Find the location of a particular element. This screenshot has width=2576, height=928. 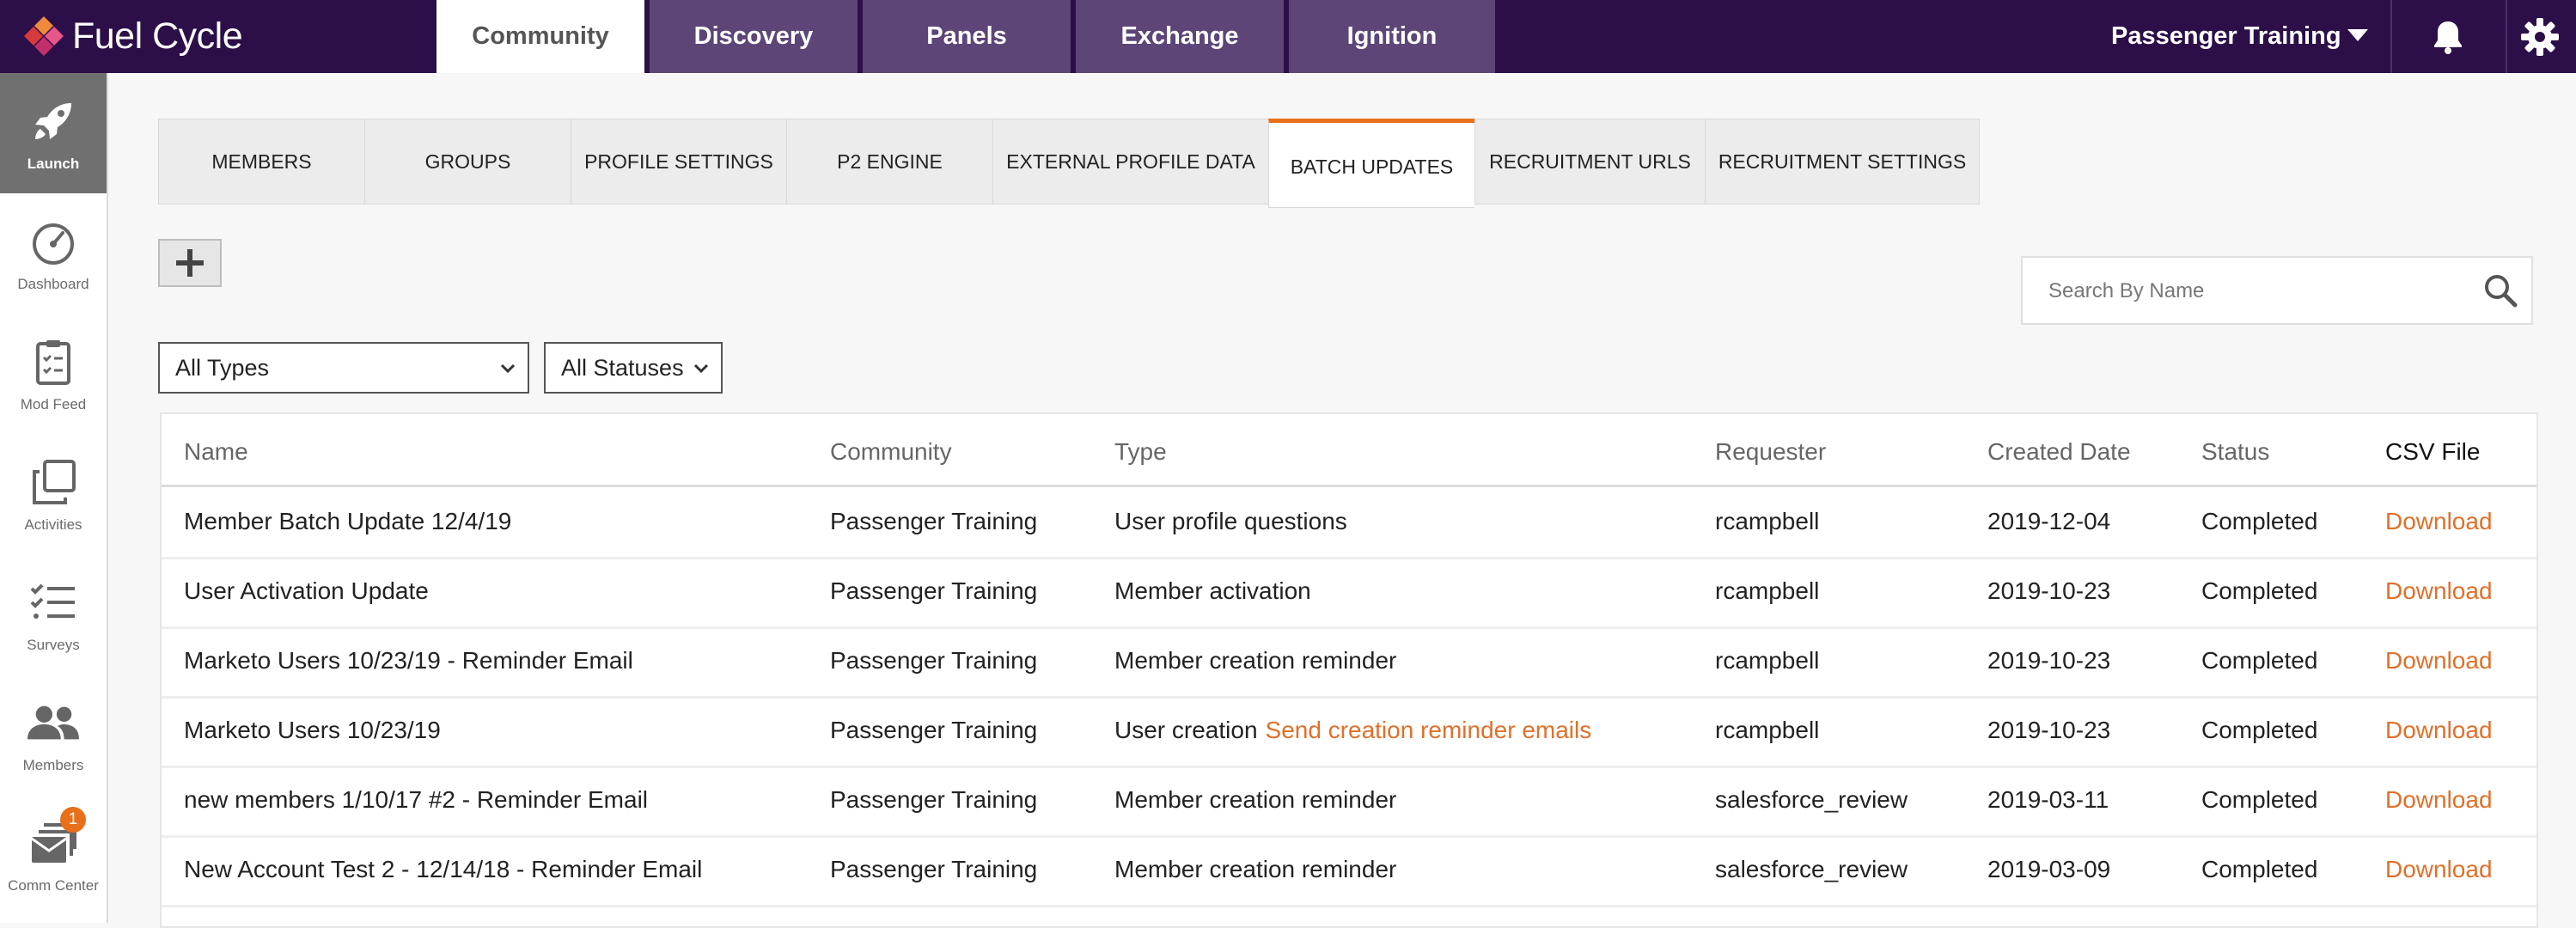

settings-button is located at coordinates (2540, 36).